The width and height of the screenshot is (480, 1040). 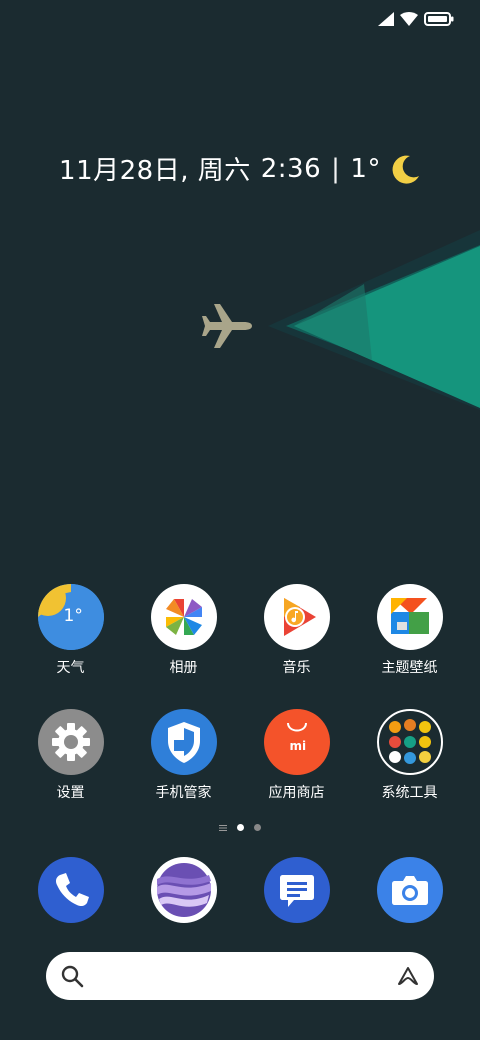 I want to click on app-store: mi 应用商店, so click(x=296, y=755).